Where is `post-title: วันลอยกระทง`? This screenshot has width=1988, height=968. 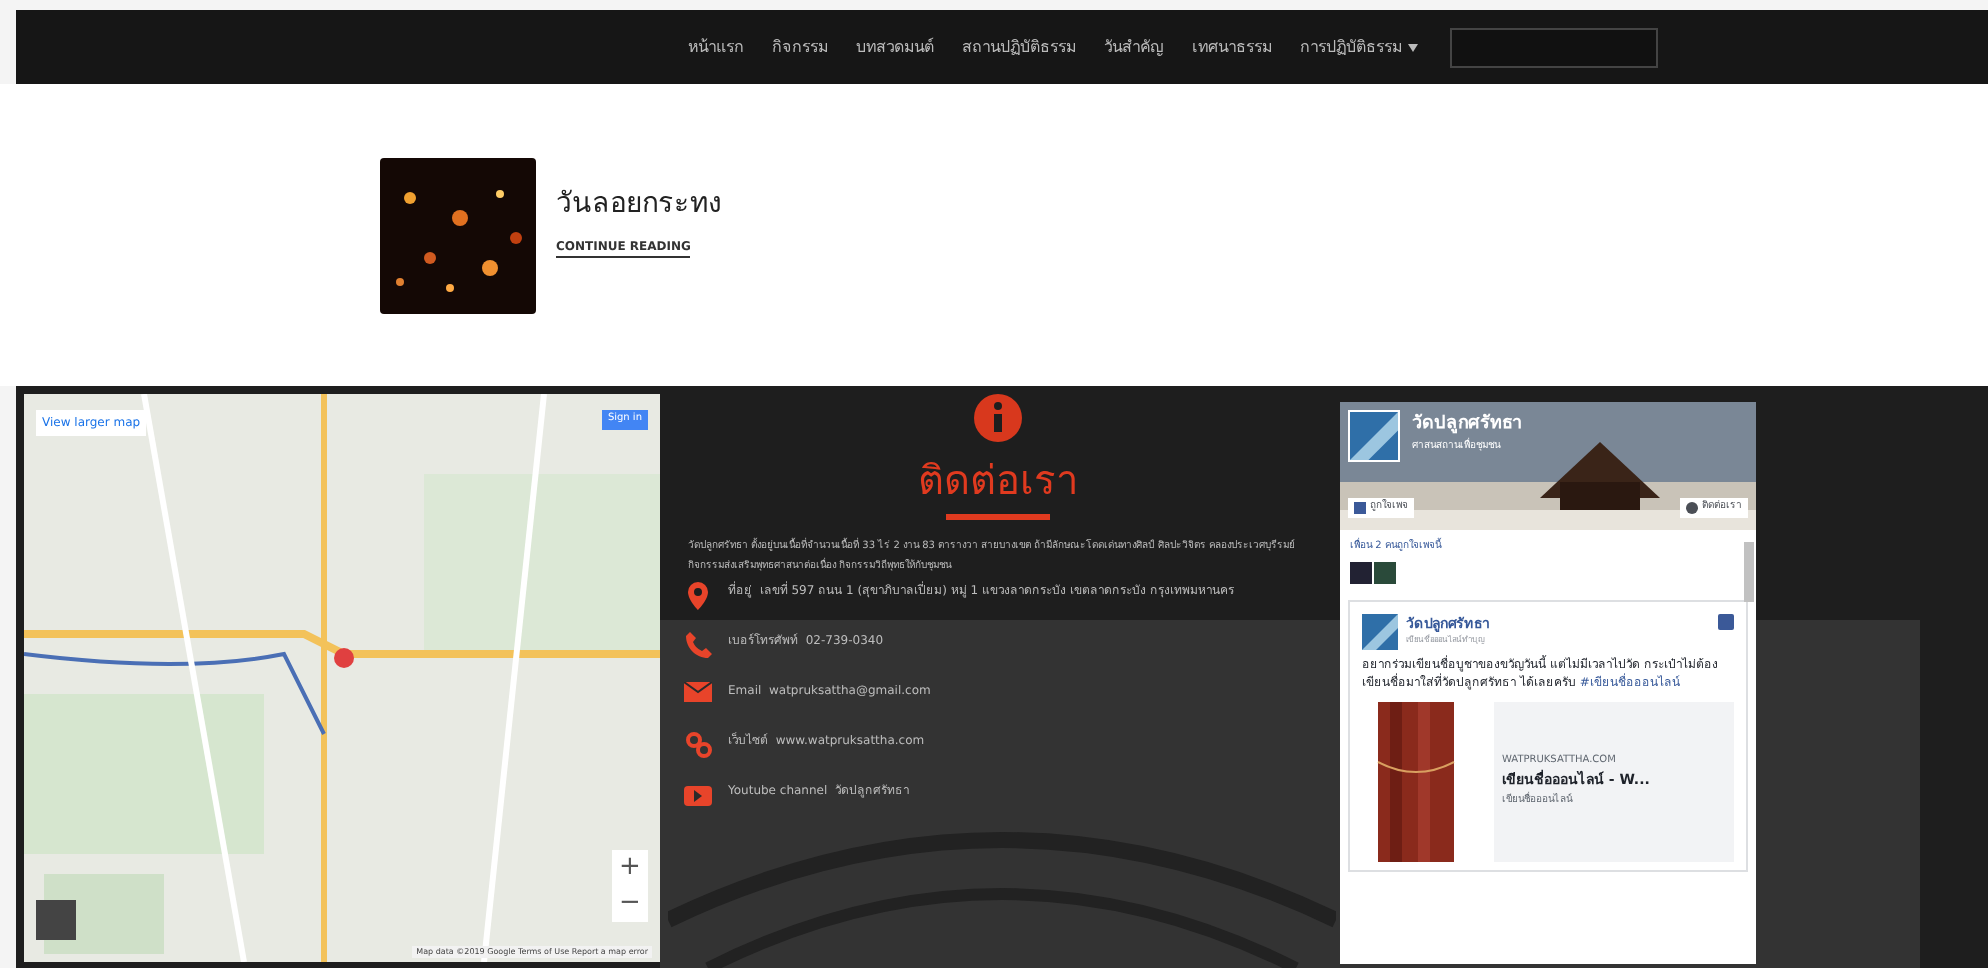
post-title: วันลอยกระทง is located at coordinates (639, 205).